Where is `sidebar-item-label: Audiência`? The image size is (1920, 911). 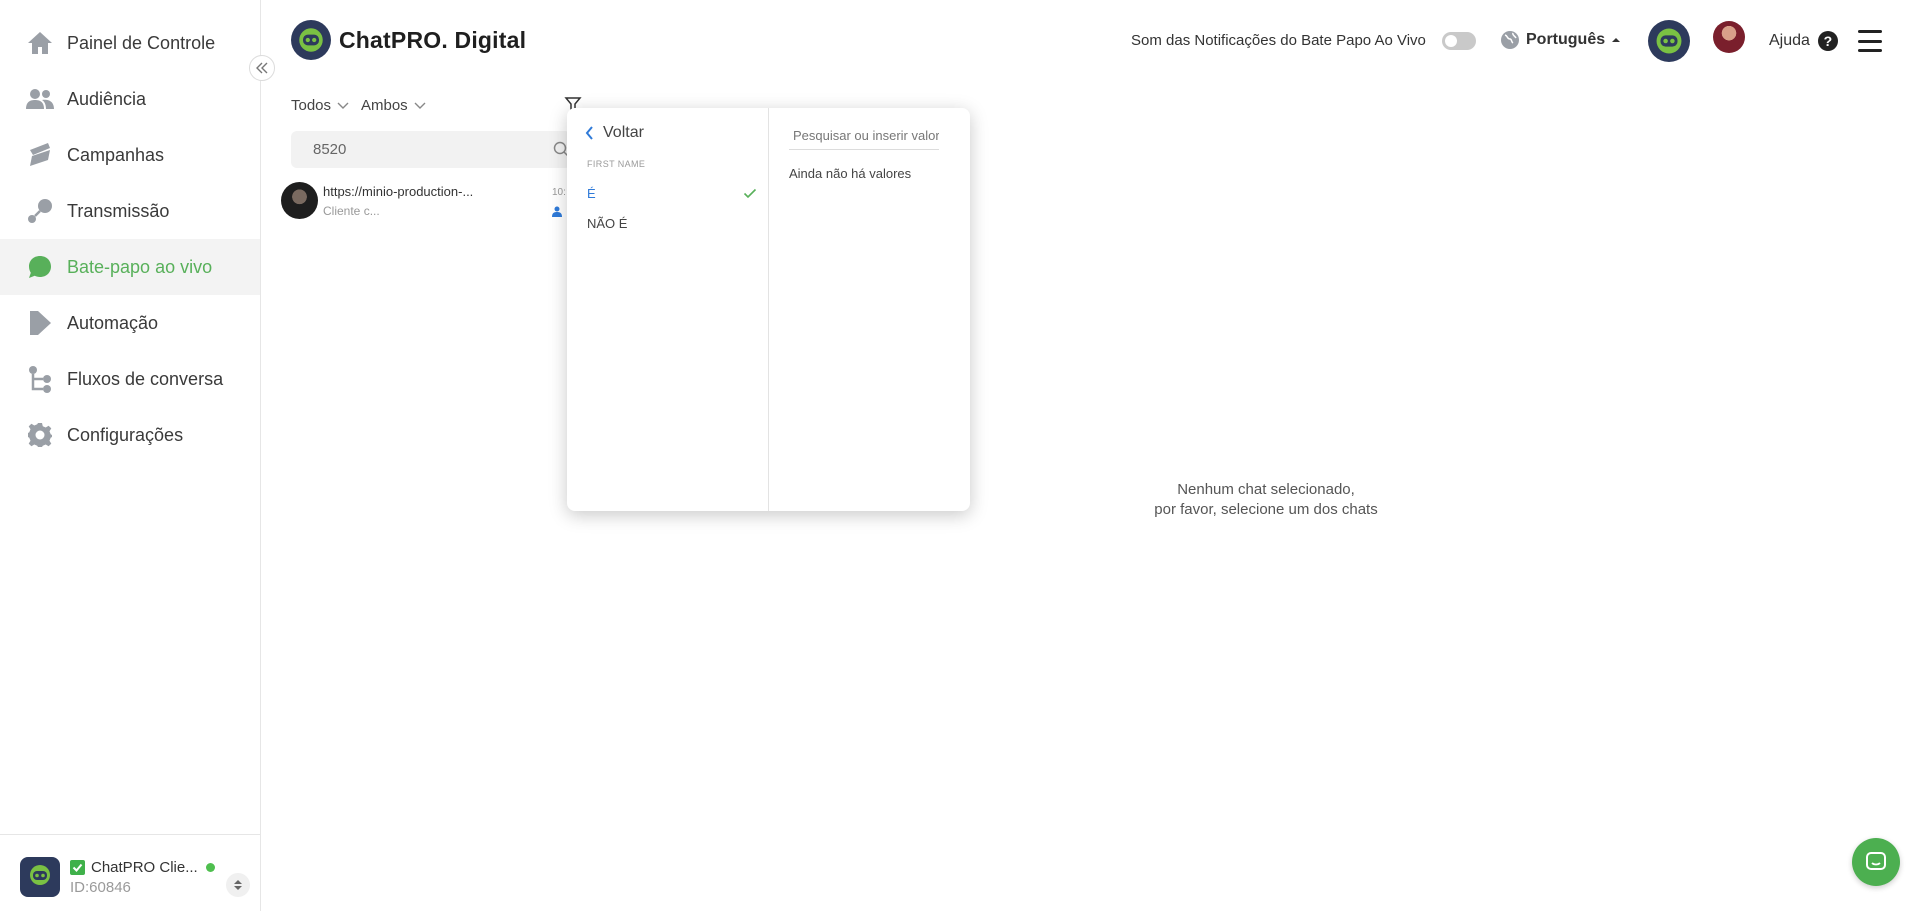
sidebar-item-label: Audiência is located at coordinates (107, 98).